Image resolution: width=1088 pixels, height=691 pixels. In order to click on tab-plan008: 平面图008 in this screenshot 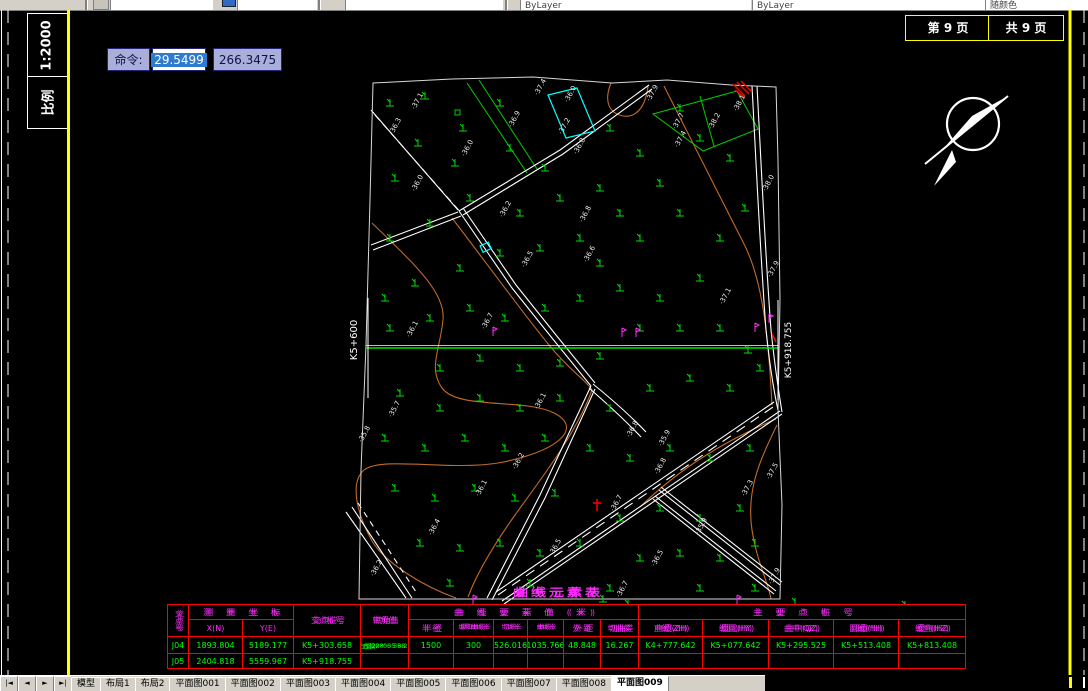, I will do `click(583, 684)`.